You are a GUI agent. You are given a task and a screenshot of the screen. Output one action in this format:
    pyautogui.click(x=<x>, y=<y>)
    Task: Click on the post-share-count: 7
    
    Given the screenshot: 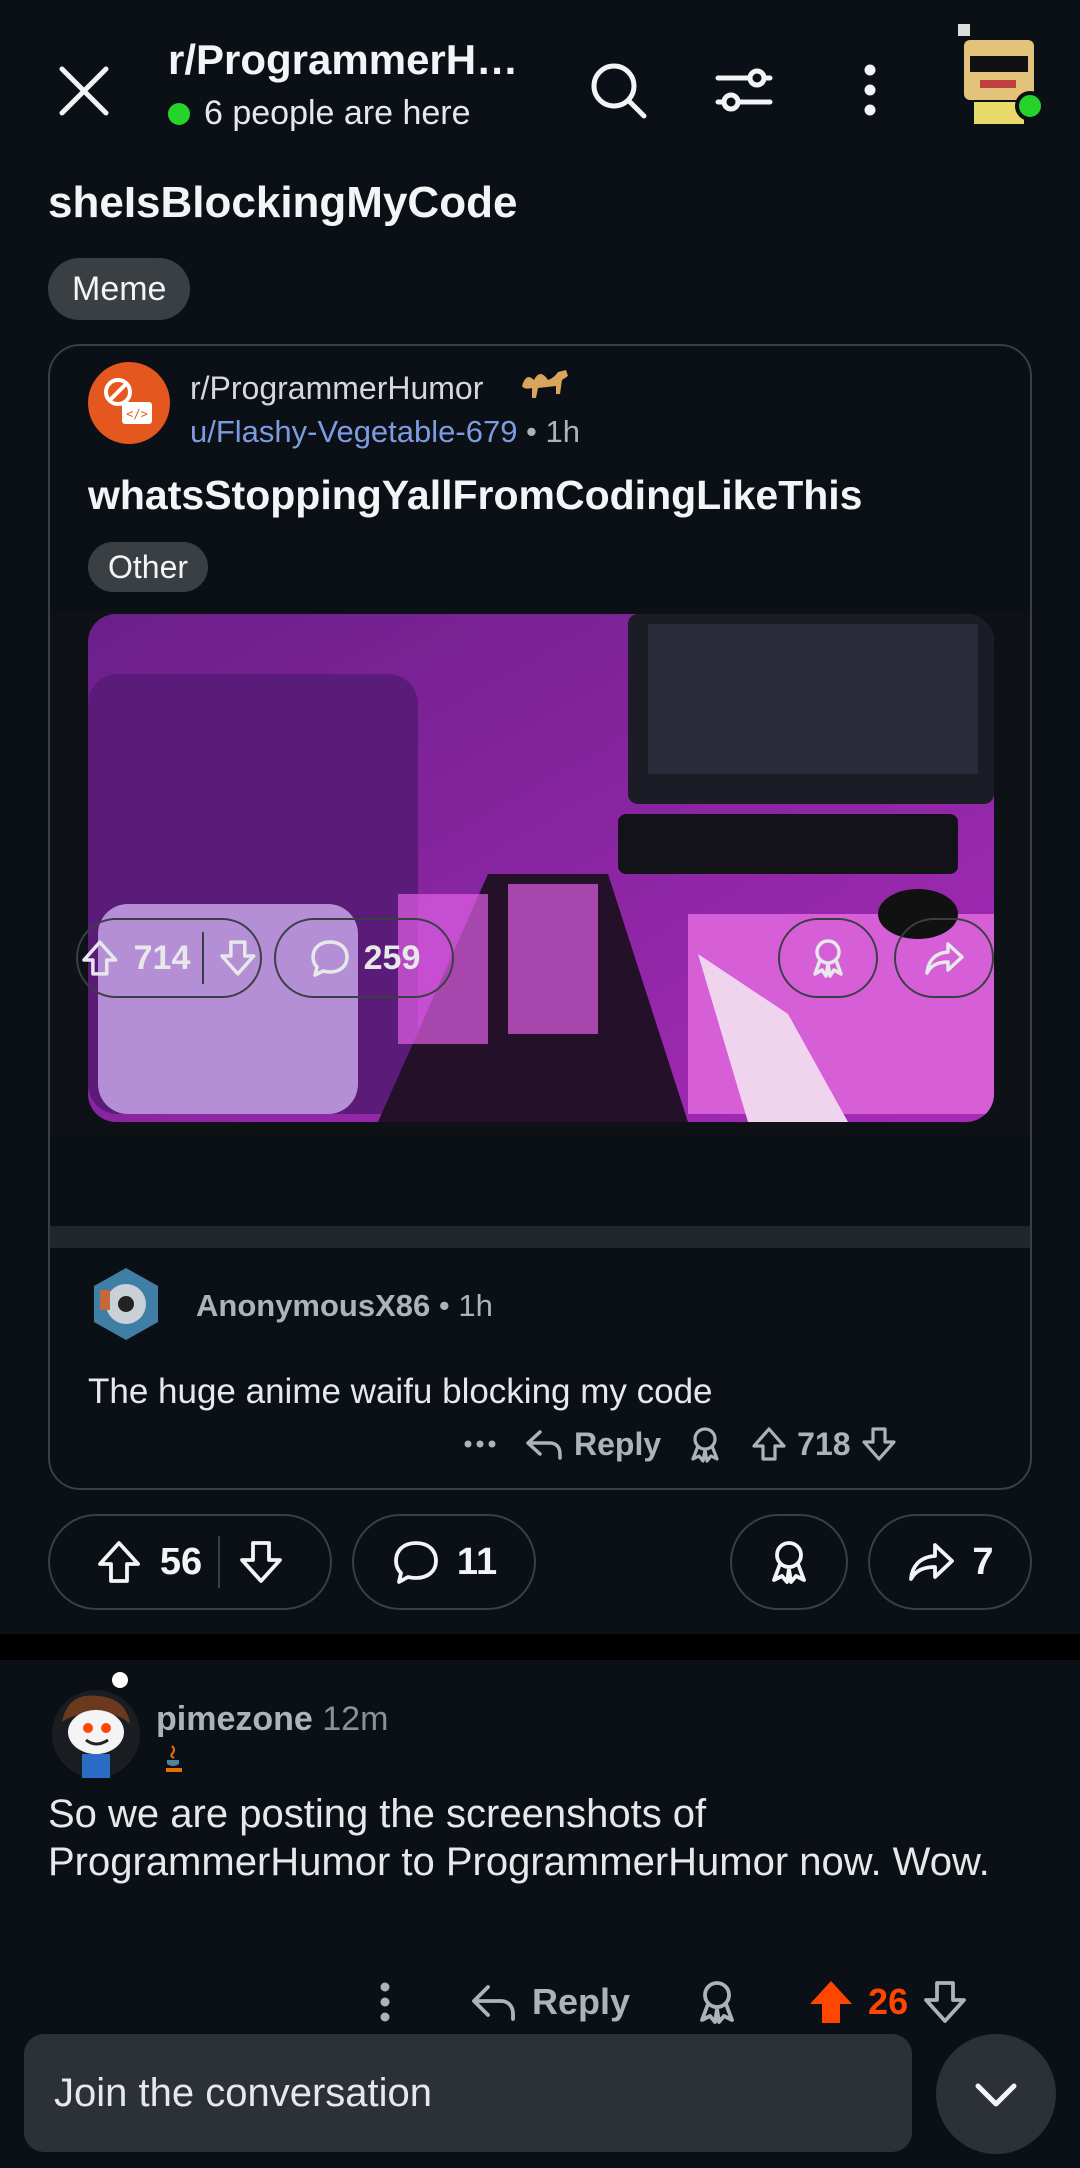 What is the action you would take?
    pyautogui.click(x=983, y=1561)
    